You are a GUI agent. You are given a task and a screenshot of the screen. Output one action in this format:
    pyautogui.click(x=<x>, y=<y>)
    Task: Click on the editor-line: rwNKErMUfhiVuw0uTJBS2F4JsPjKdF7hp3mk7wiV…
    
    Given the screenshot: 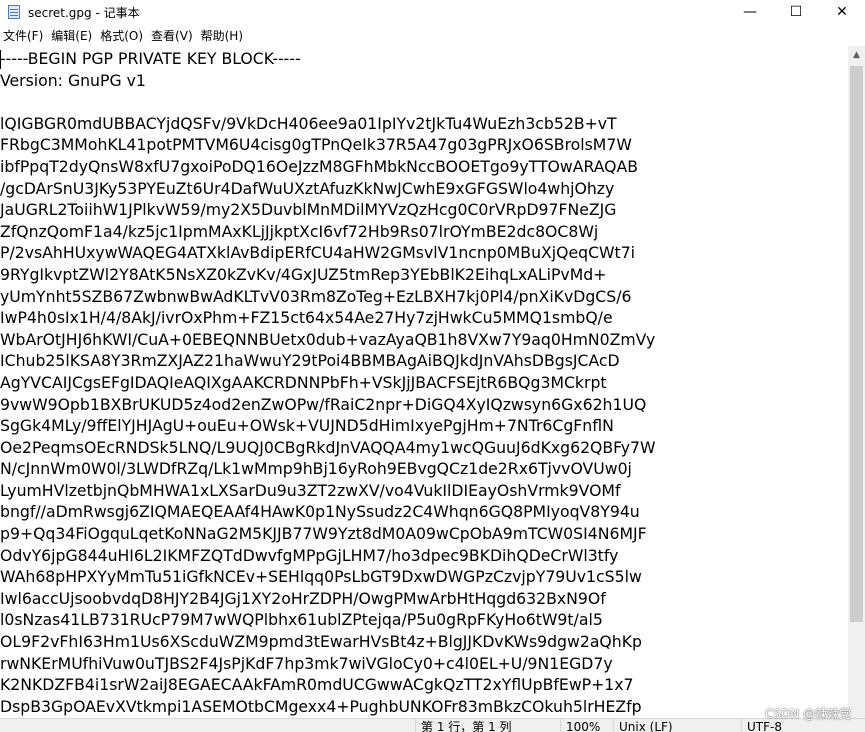 What is the action you would take?
    pyautogui.click(x=306, y=663)
    